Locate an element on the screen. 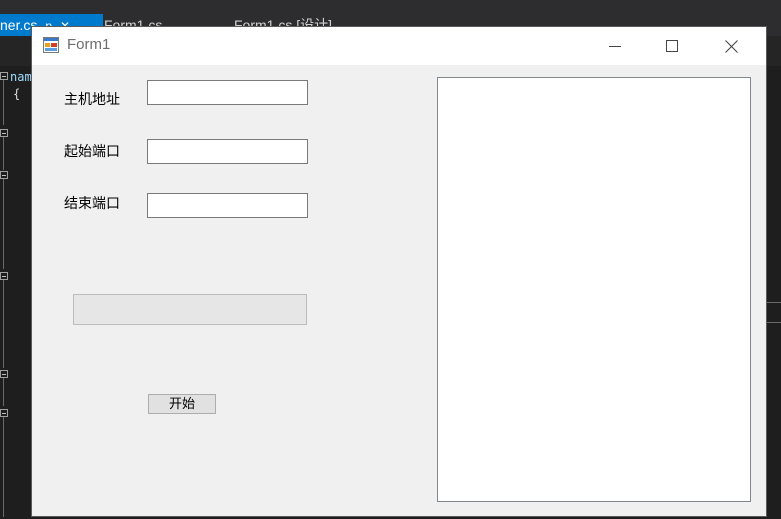 This screenshot has height=519, width=781. minimize-icon is located at coordinates (615, 46).